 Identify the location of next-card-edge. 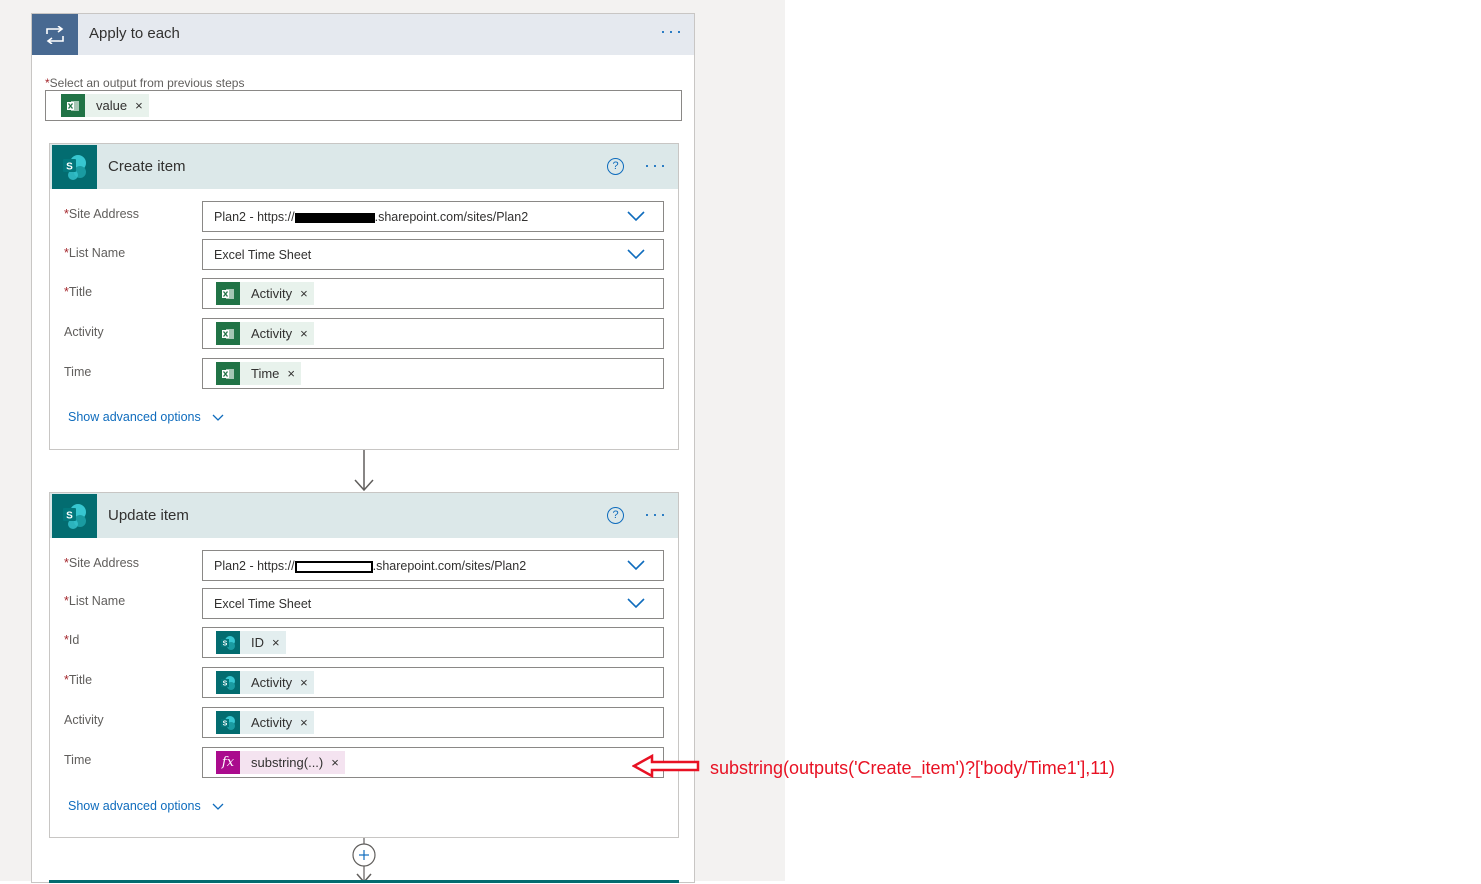
(364, 881).